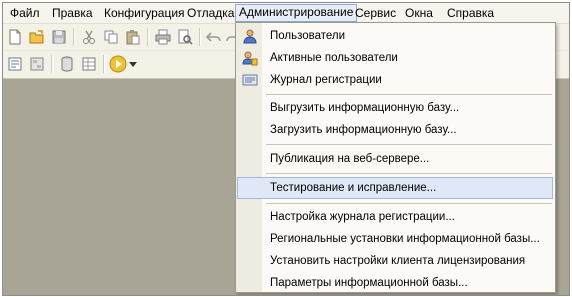  I want to click on print-icon, so click(163, 37).